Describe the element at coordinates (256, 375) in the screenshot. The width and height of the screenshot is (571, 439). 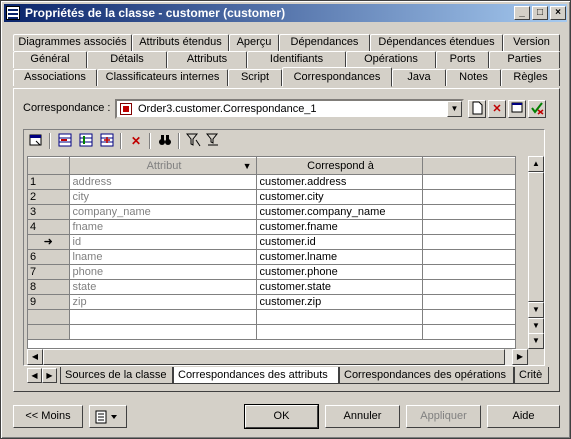
I see `subtab-correspondances-attributs: Correspondances des attributs` at that location.